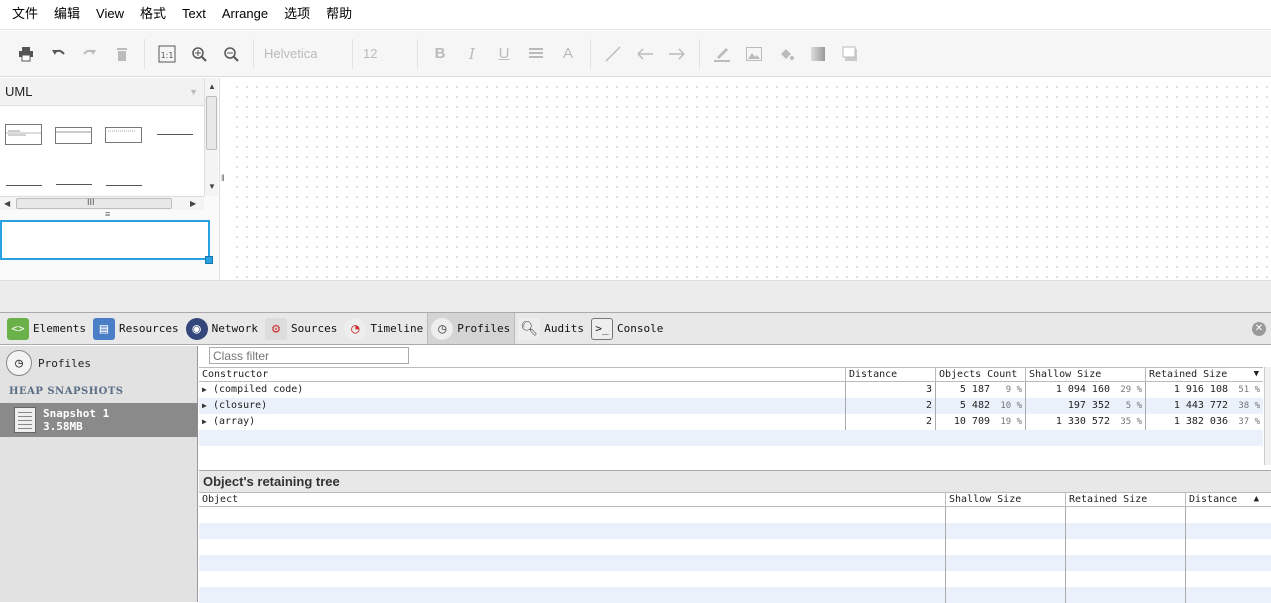 This screenshot has width=1271, height=603. What do you see at coordinates (25, 15) in the screenshot?
I see `menu-file: 文件` at bounding box center [25, 15].